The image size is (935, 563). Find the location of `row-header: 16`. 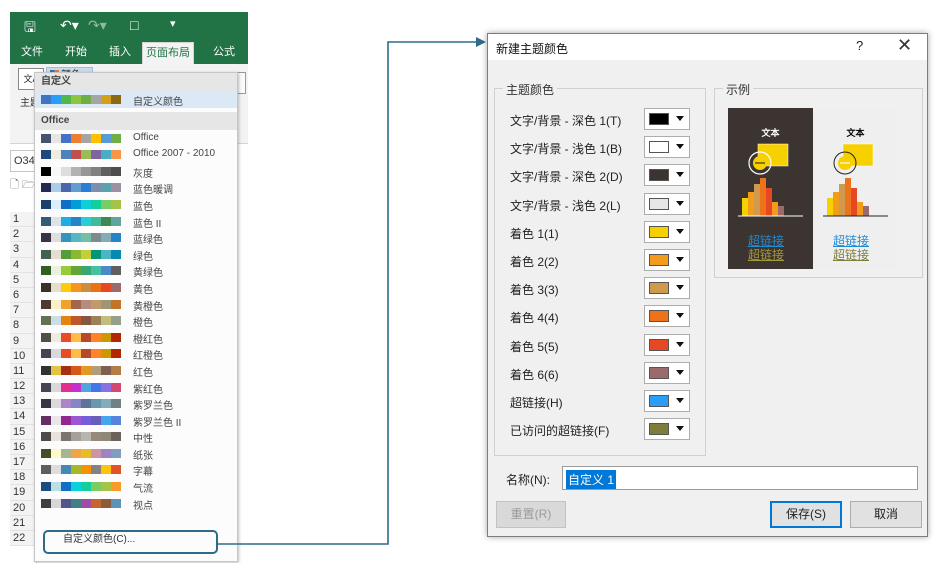

row-header: 16 is located at coordinates (23, 447).